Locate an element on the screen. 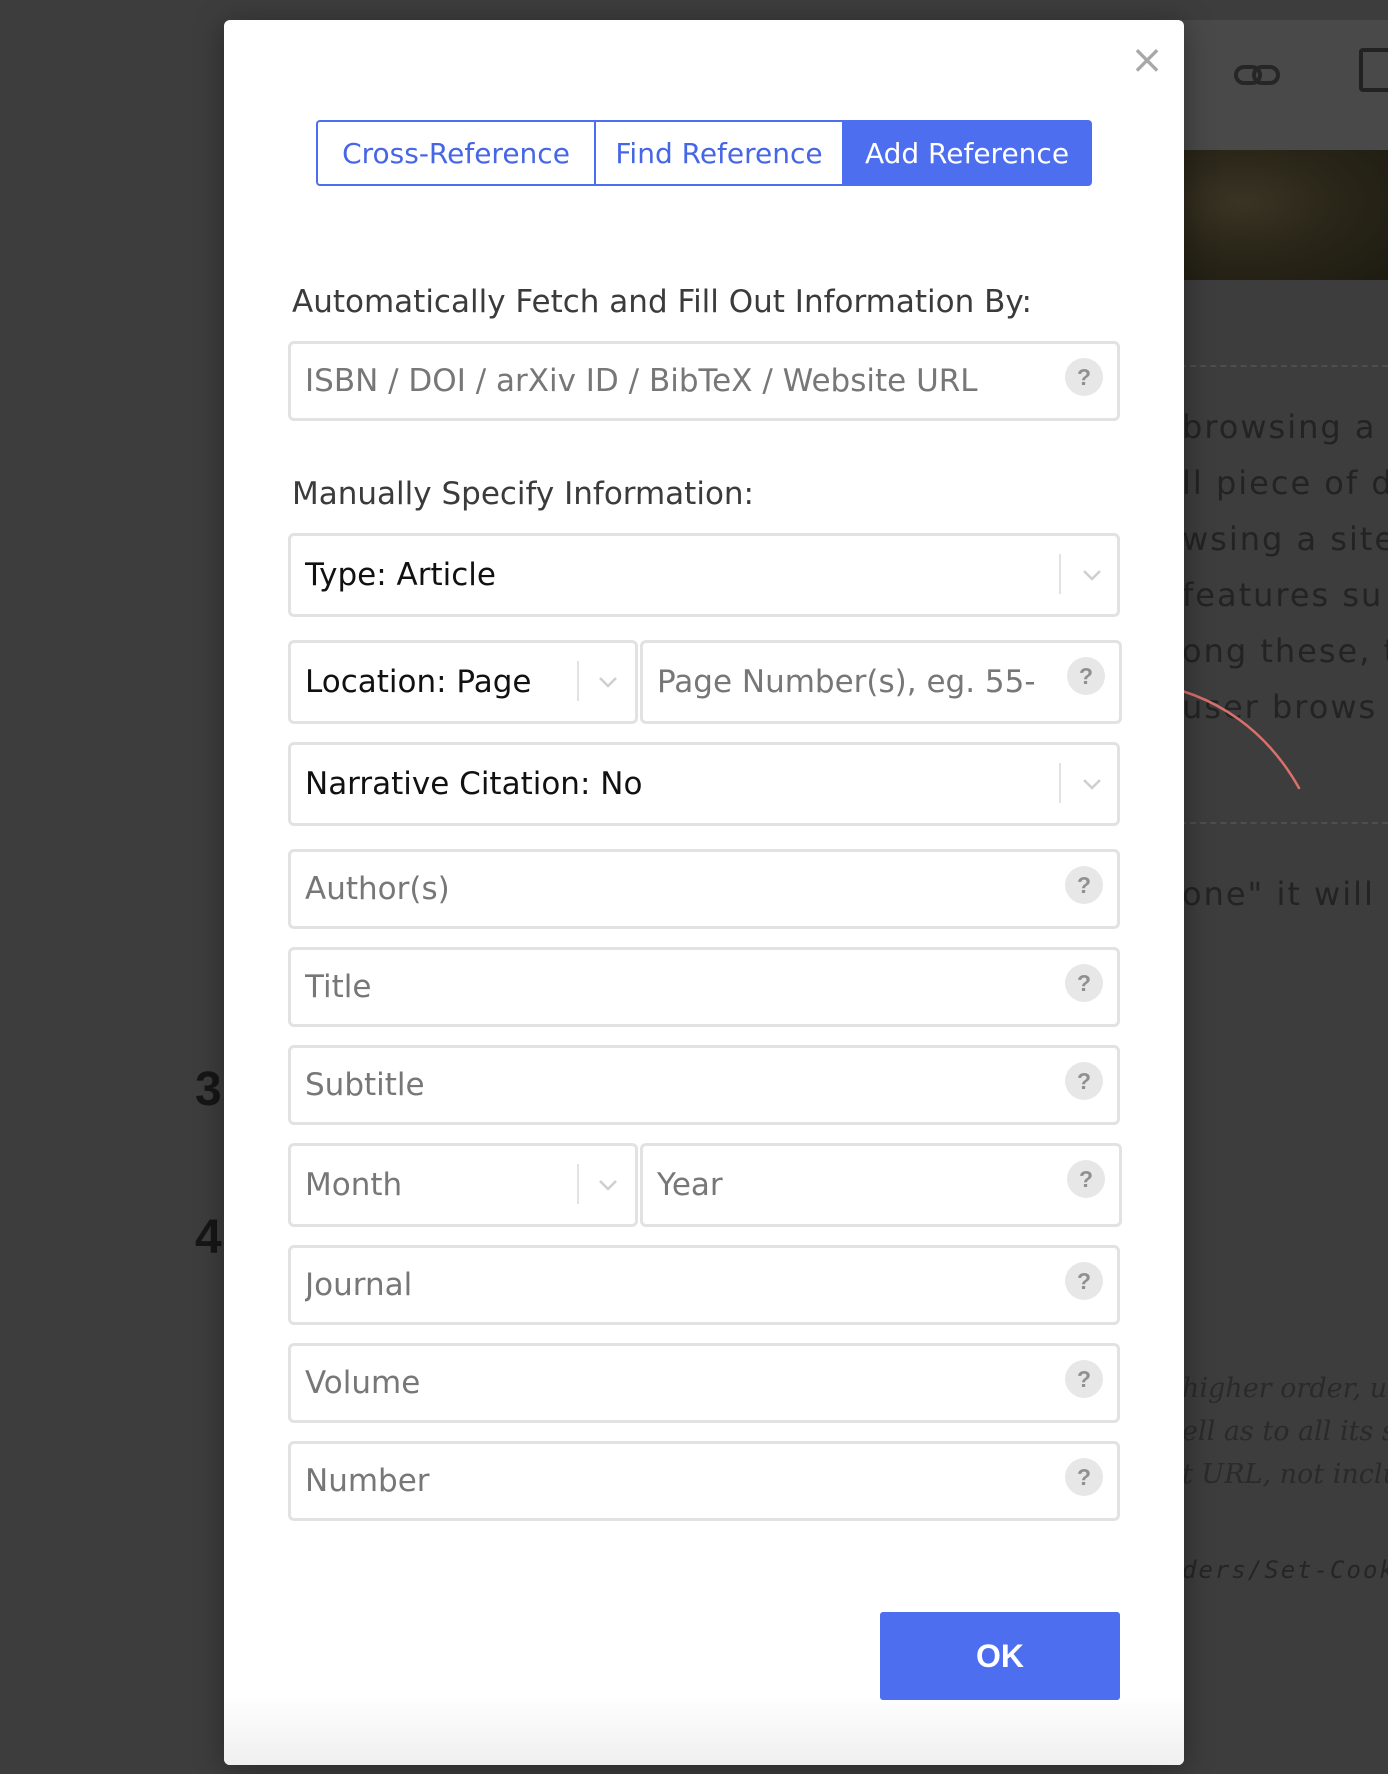  background-italic-line: t URL, not includ is located at coordinates (1285, 1474).